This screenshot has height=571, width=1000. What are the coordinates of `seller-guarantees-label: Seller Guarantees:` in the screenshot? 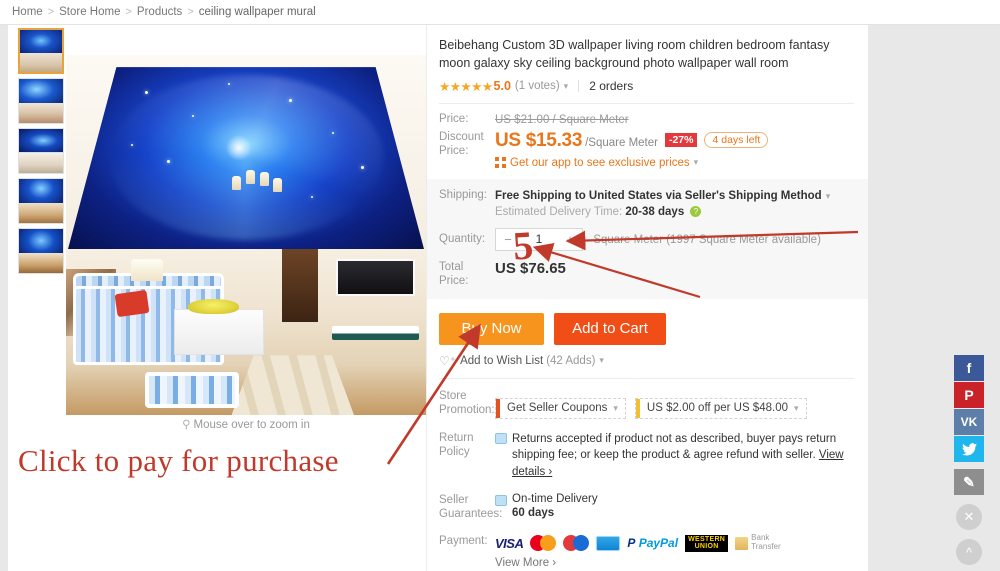 It's located at (471, 507).